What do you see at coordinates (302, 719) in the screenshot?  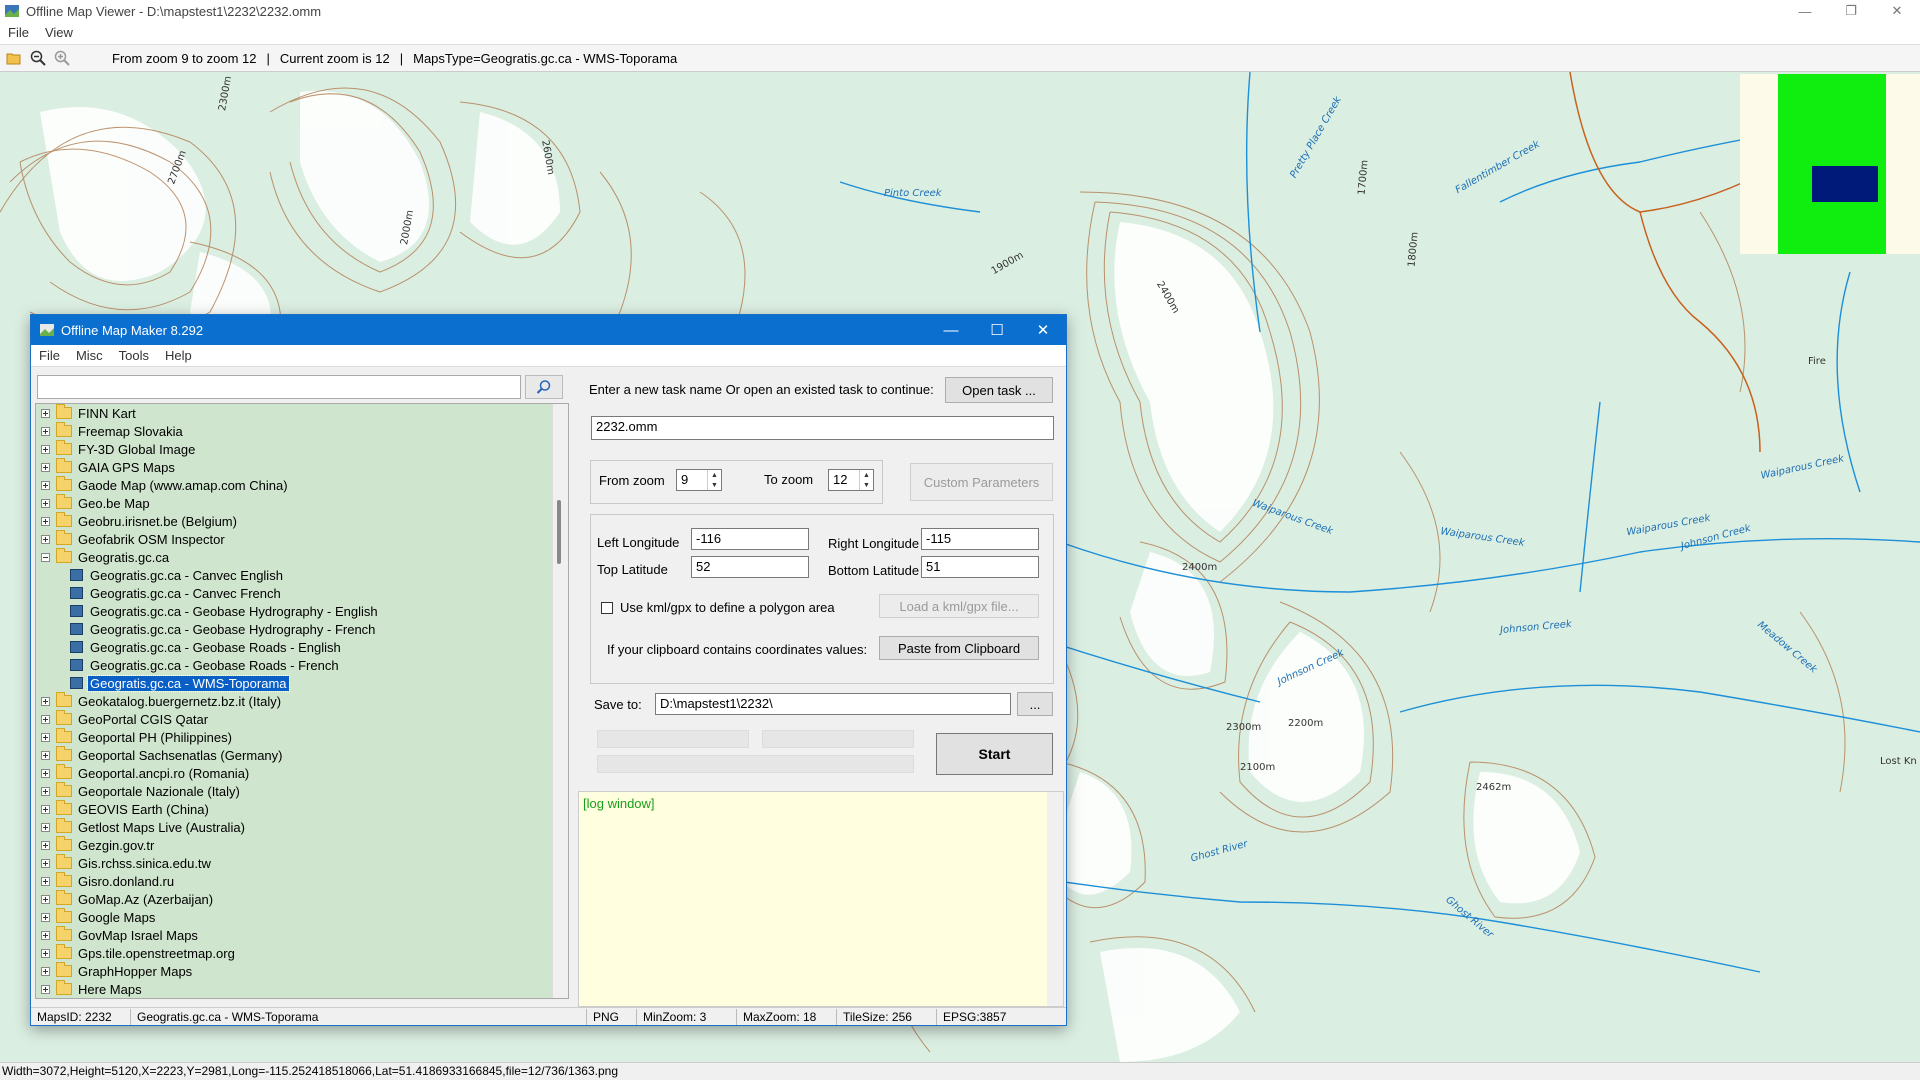 I see `tree-folder-item: GeoPortal CGIS Qatar` at bounding box center [302, 719].